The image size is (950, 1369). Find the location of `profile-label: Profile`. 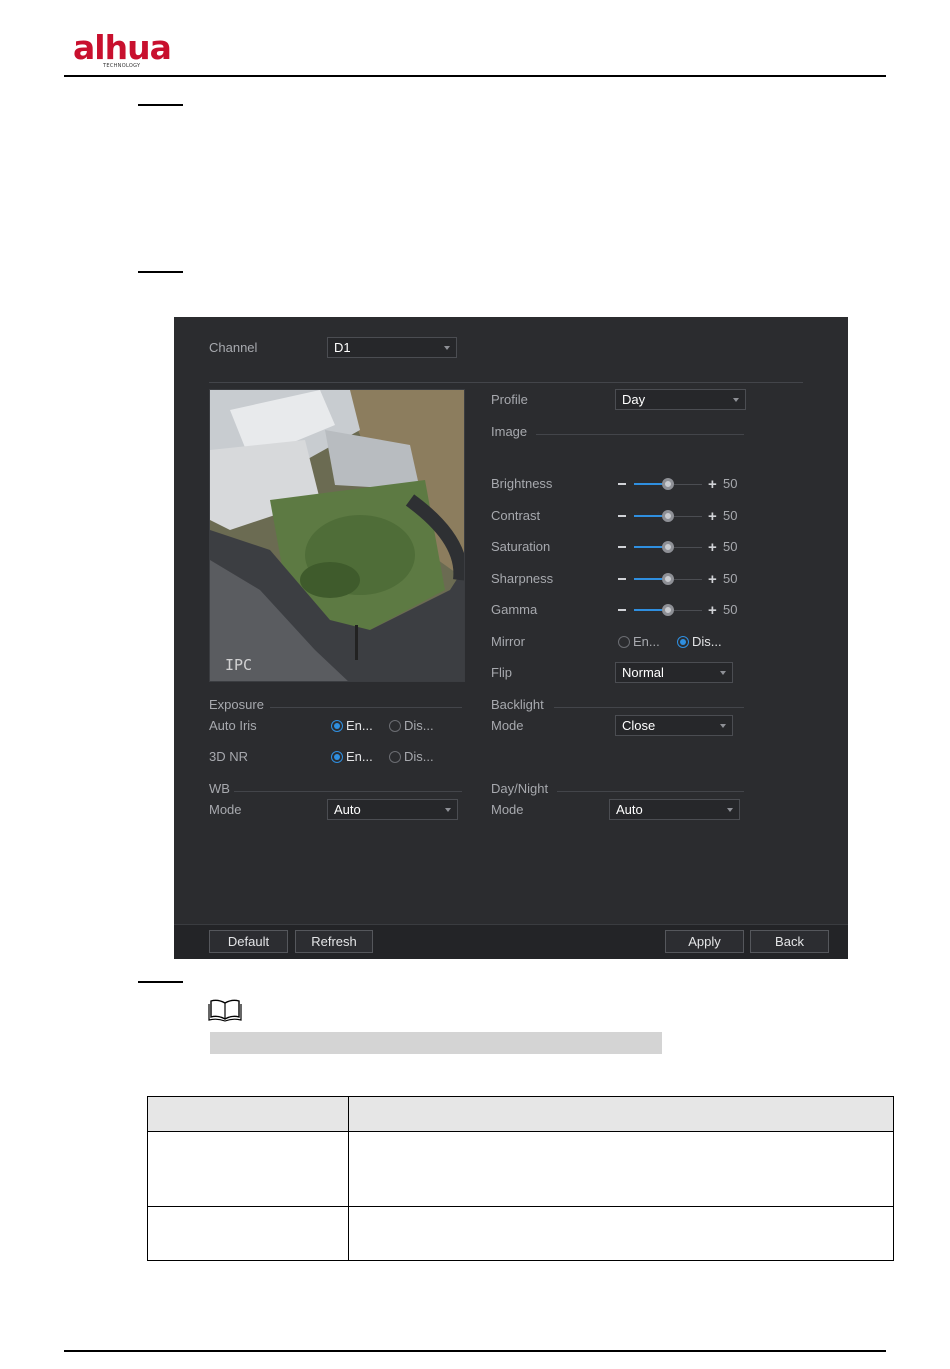

profile-label: Profile is located at coordinates (509, 399).